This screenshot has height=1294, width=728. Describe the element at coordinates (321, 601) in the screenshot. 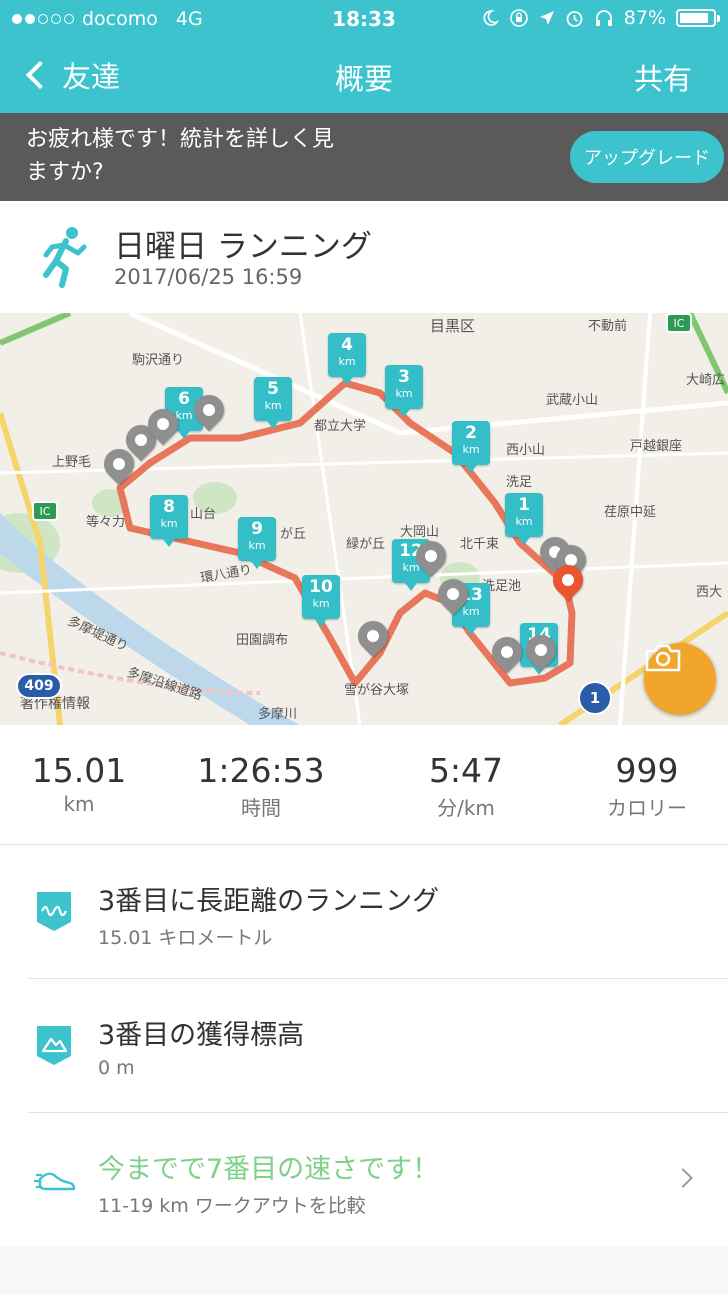

I see `km-marker: 10 km` at that location.